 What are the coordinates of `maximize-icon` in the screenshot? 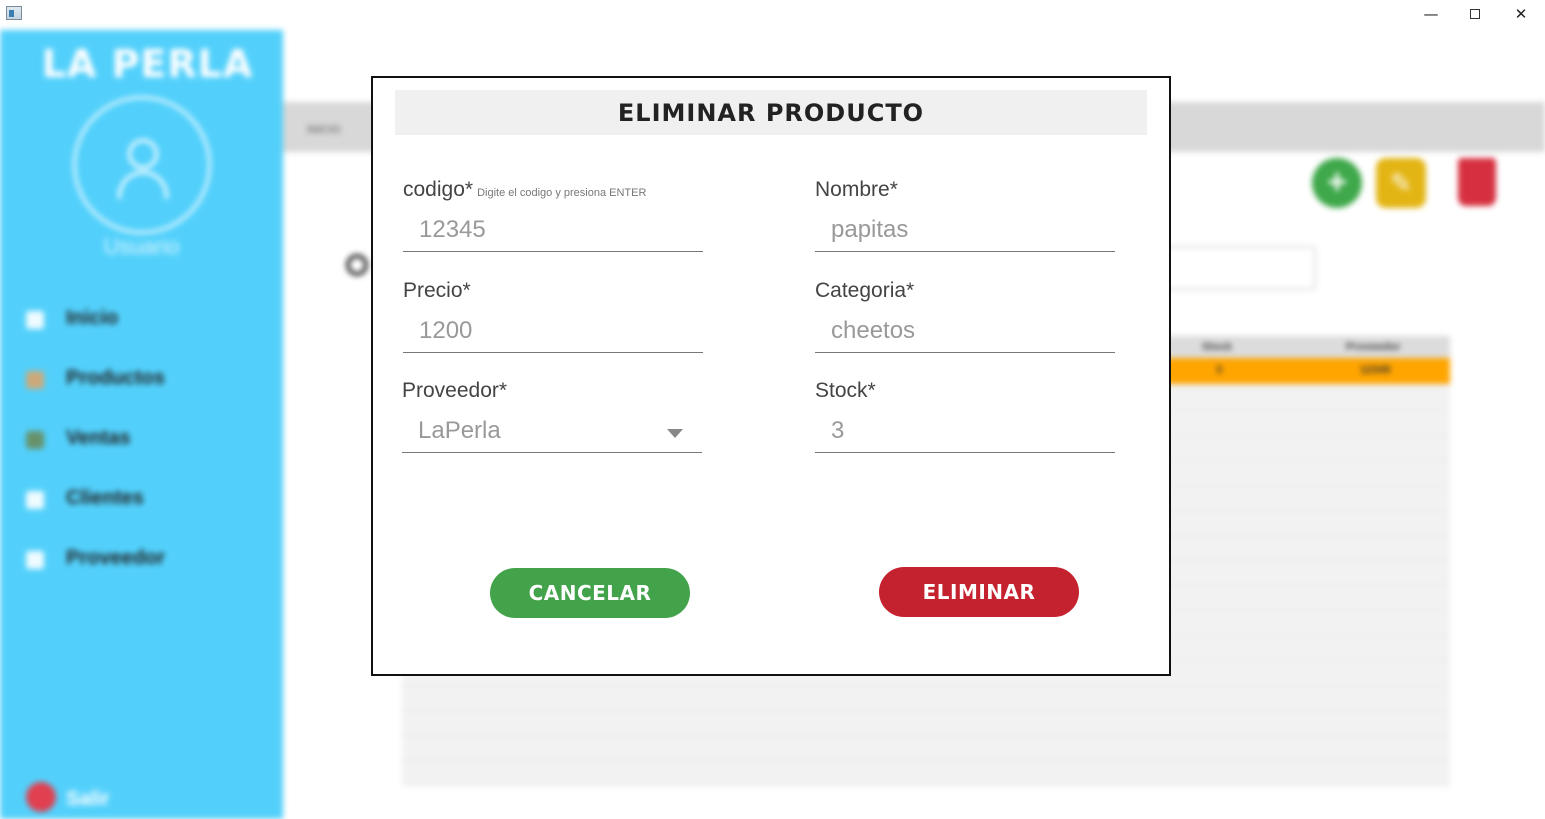 It's located at (1475, 14).